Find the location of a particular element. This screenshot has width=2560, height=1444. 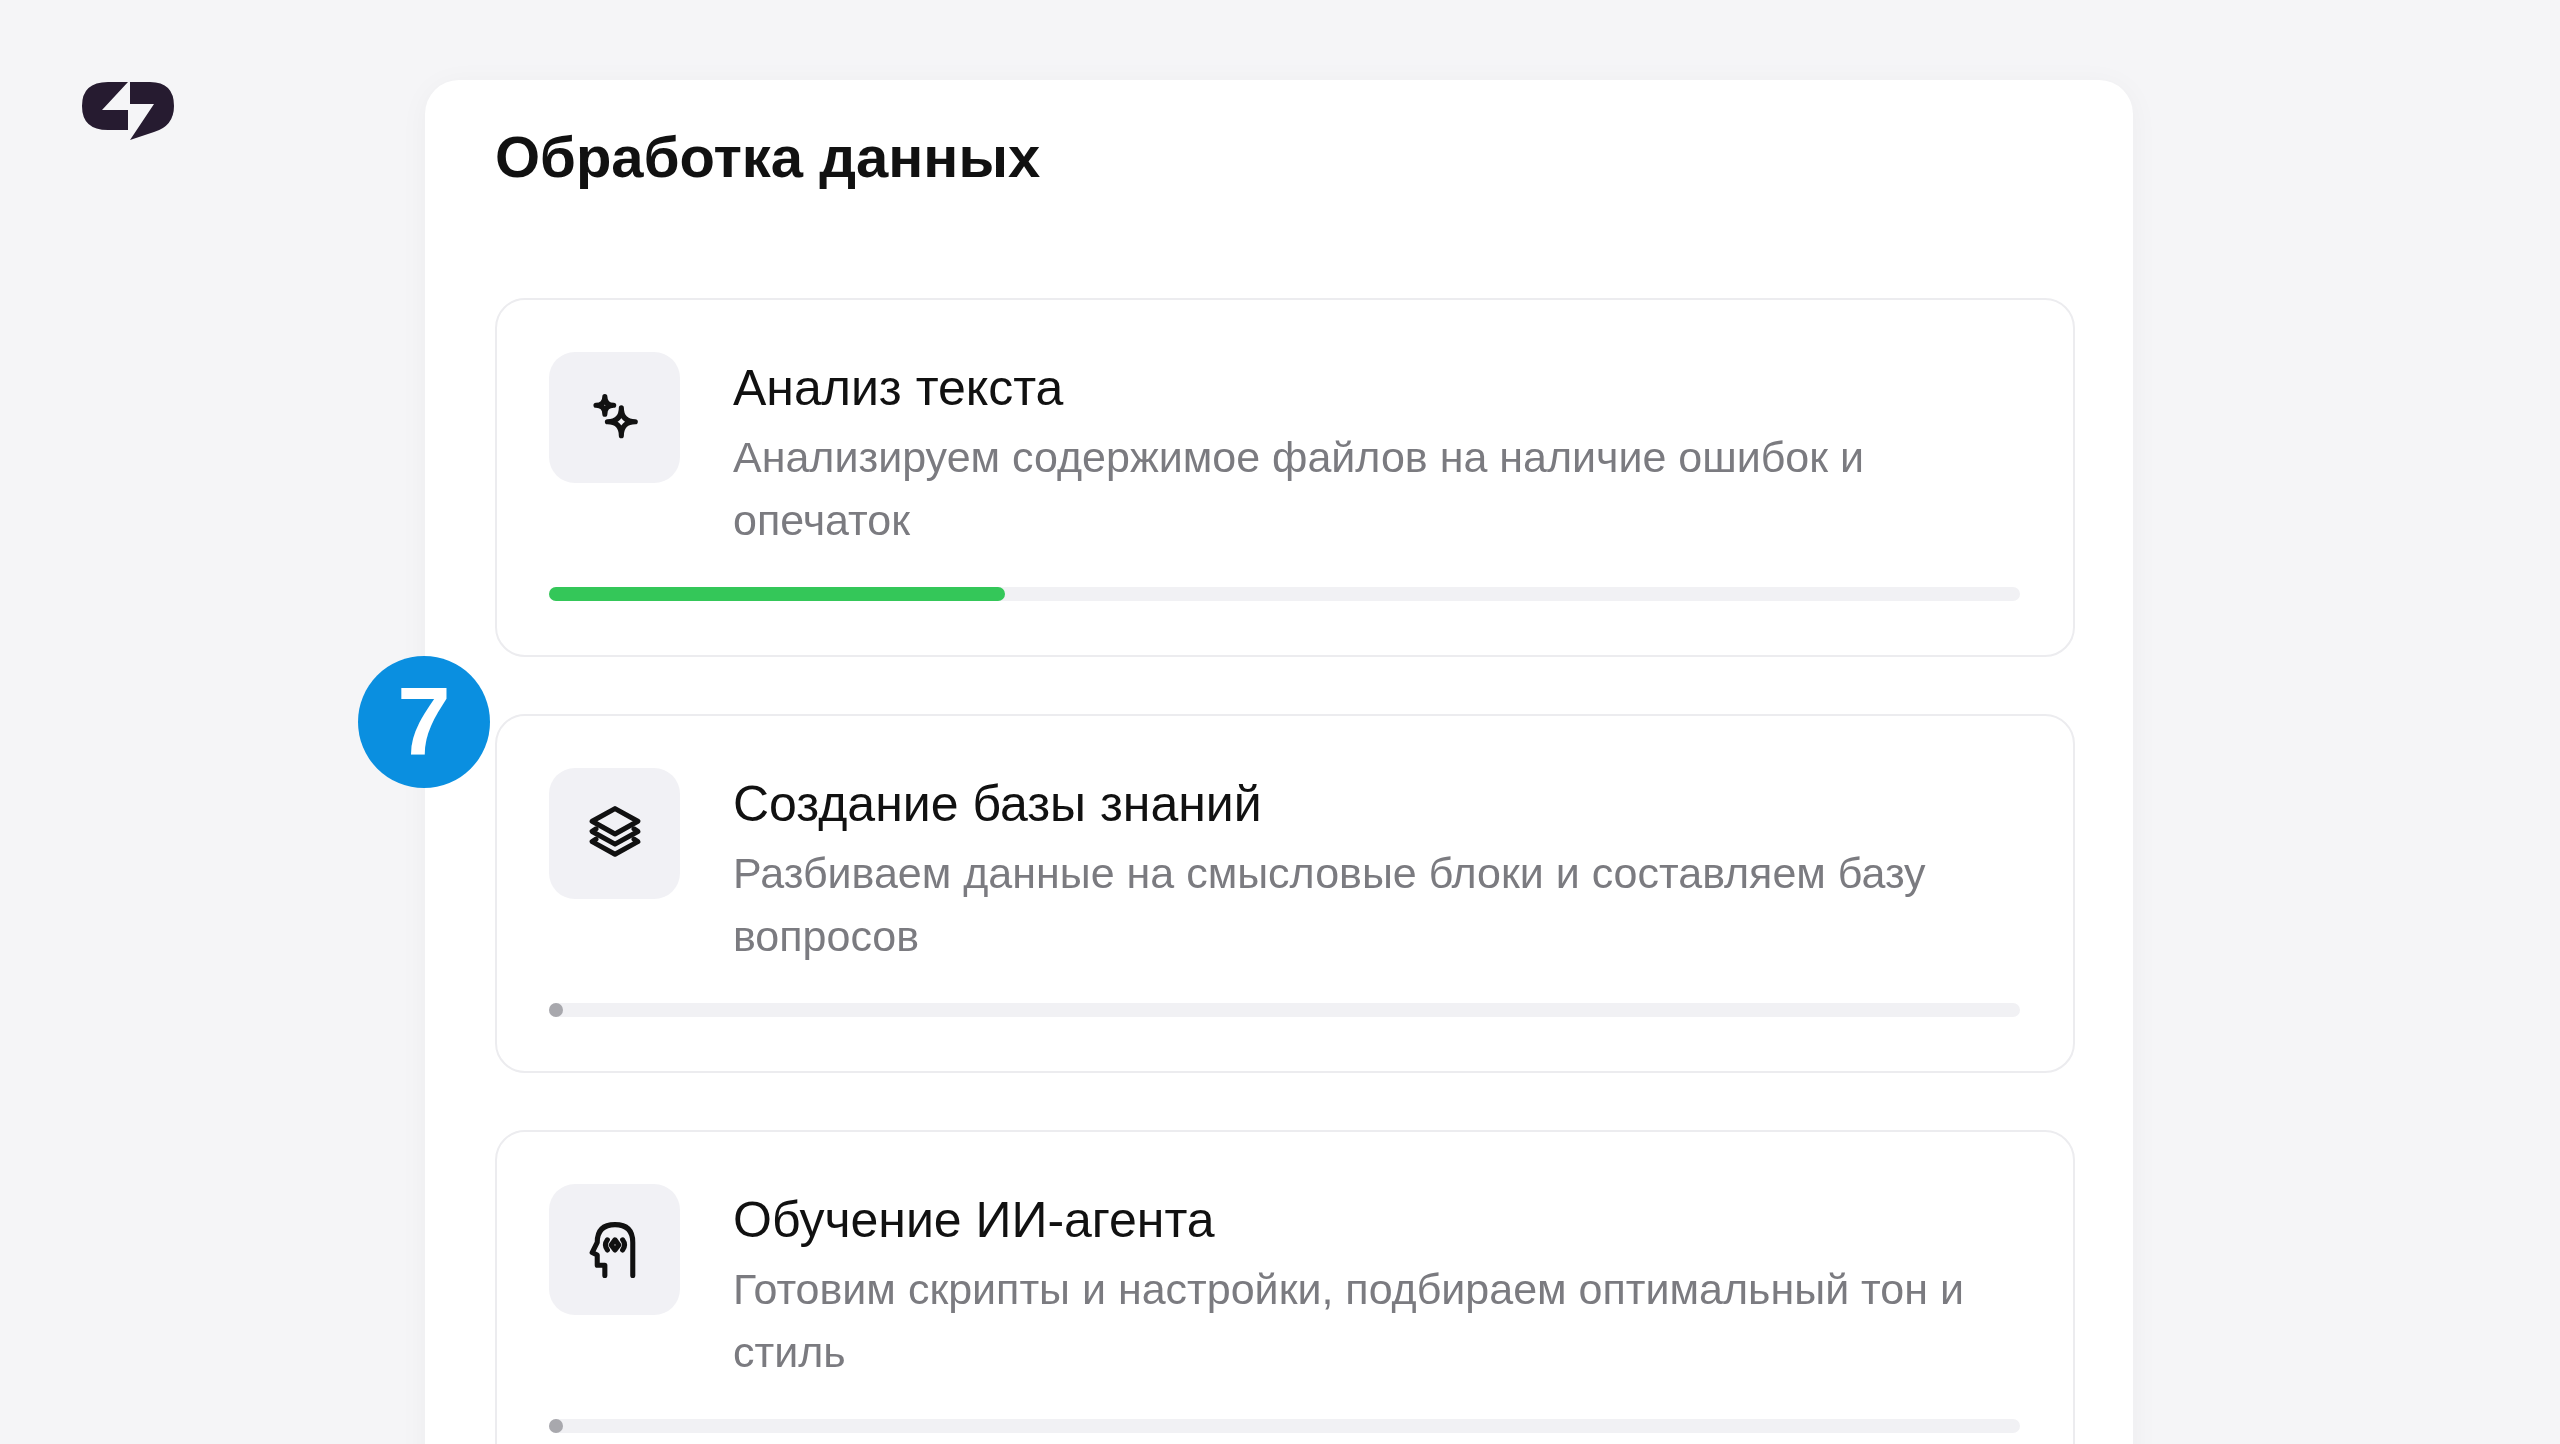

step-title: Анализ текста is located at coordinates (899, 388).